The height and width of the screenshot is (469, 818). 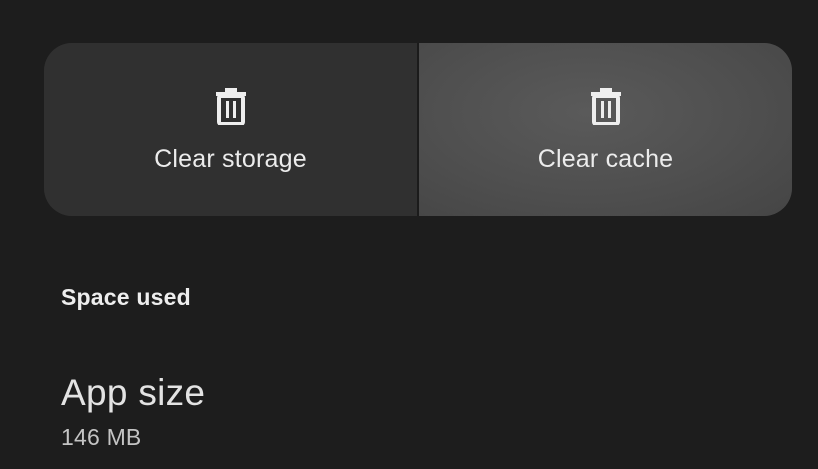 What do you see at coordinates (126, 297) in the screenshot?
I see `space-used-heading: Space used` at bounding box center [126, 297].